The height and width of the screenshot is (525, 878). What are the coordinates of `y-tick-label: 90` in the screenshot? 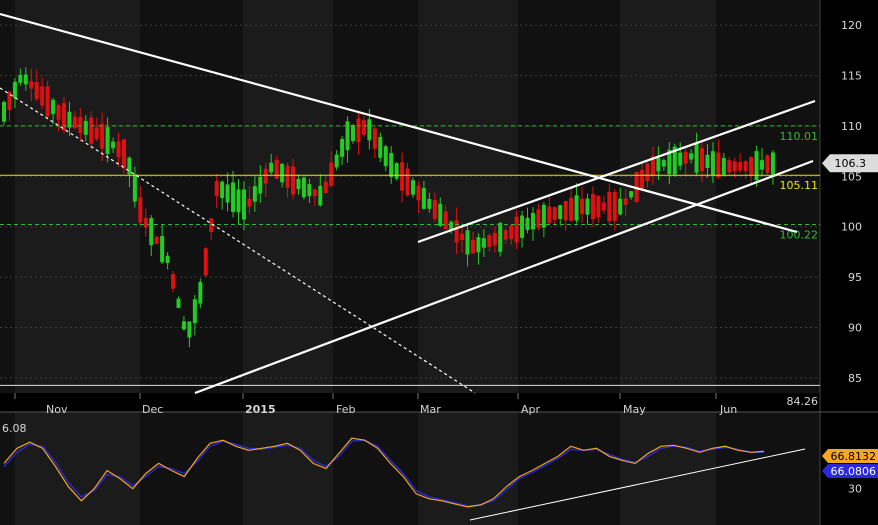 It's located at (855, 328).